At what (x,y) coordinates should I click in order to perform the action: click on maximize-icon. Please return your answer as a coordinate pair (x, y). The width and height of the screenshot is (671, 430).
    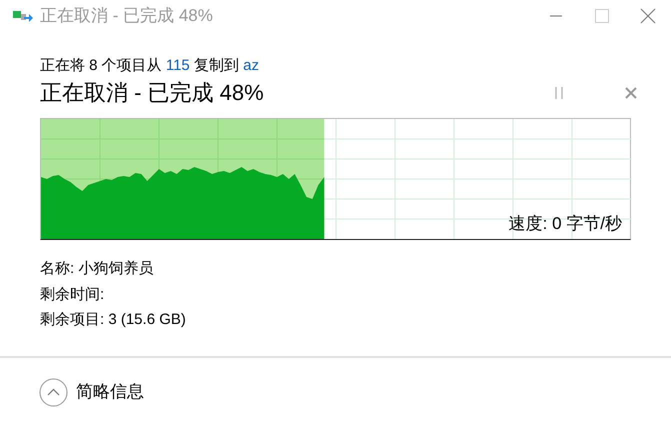
    Looking at the image, I should click on (602, 16).